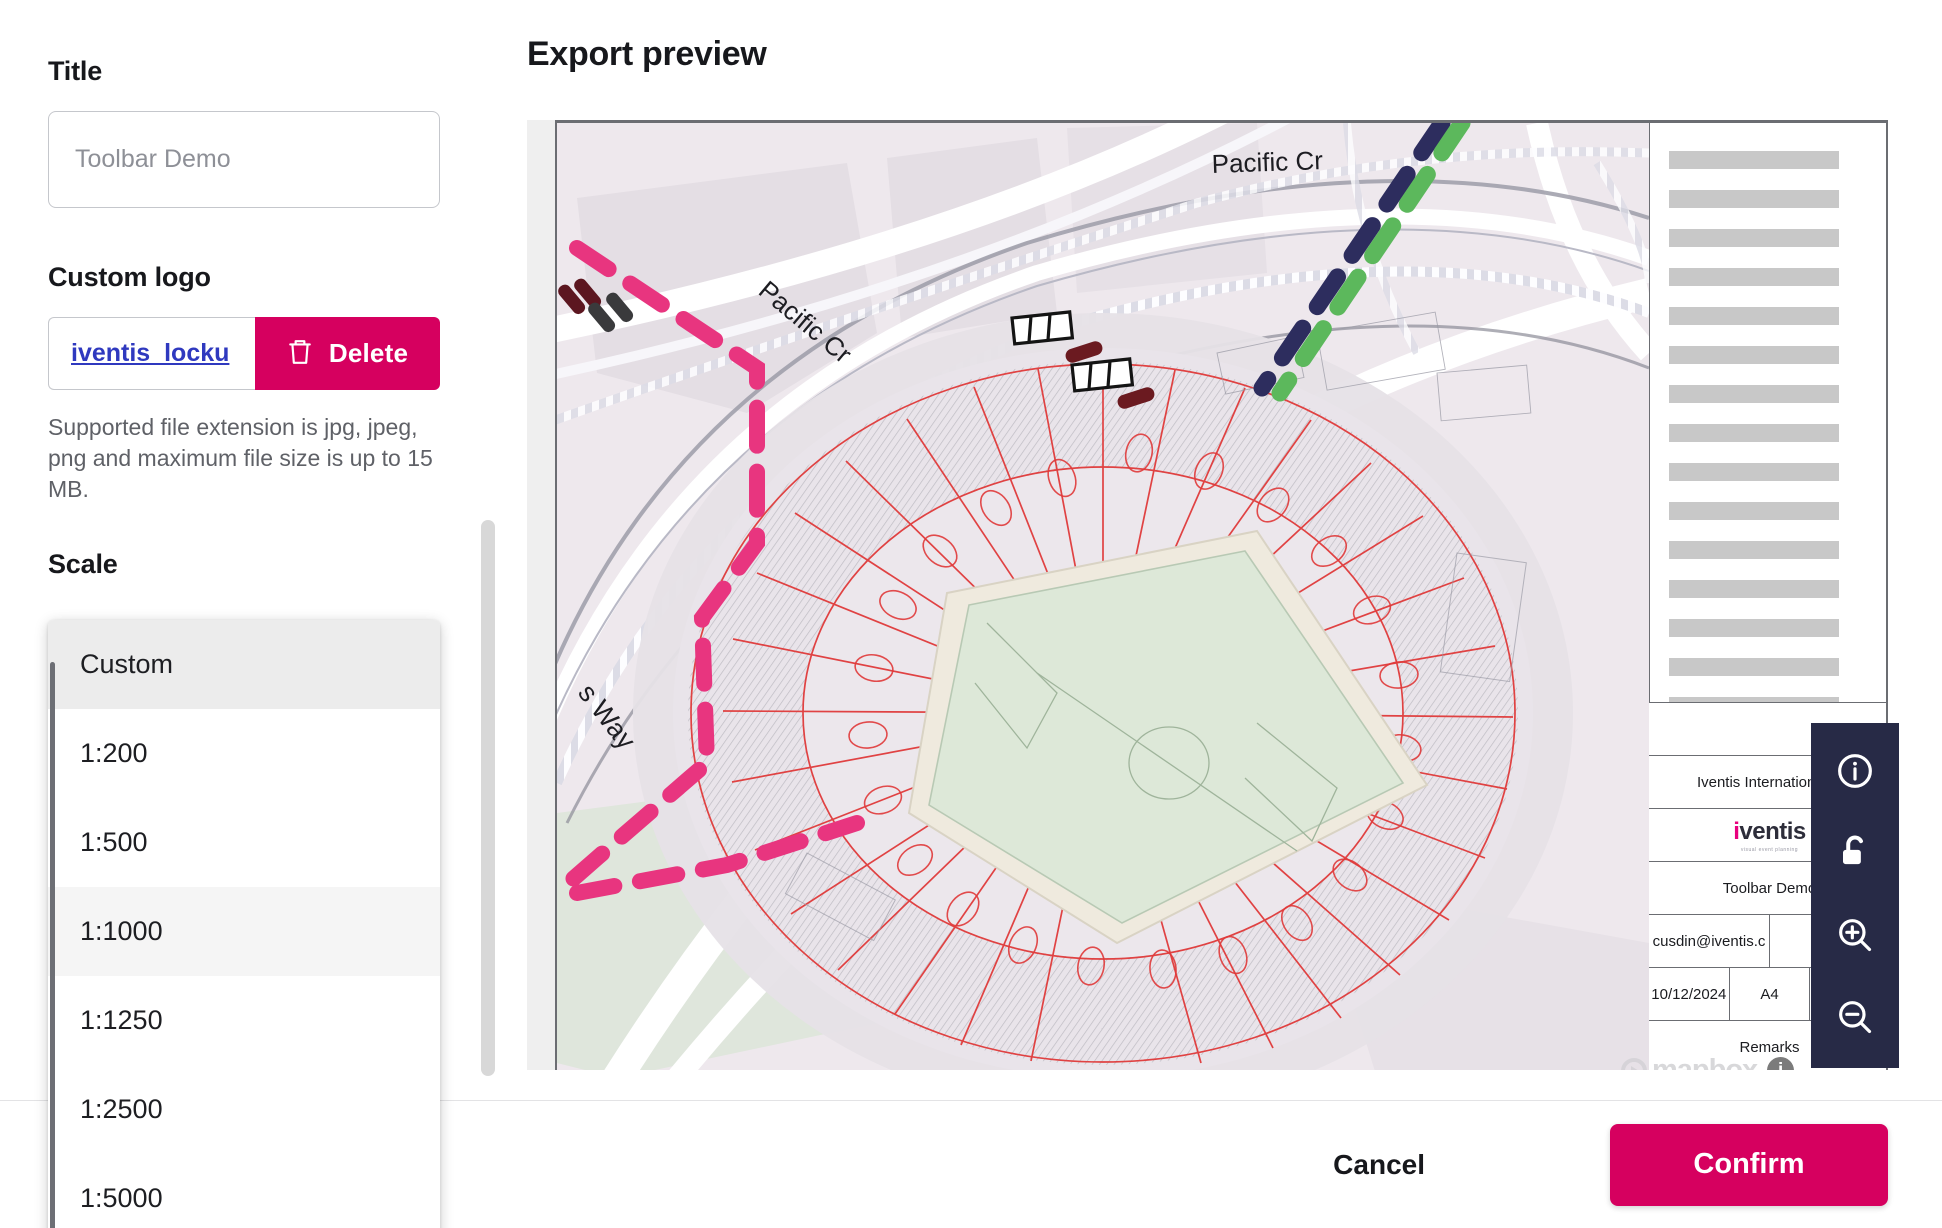  I want to click on scale-option-1-2500: 1:2500, so click(244, 1109).